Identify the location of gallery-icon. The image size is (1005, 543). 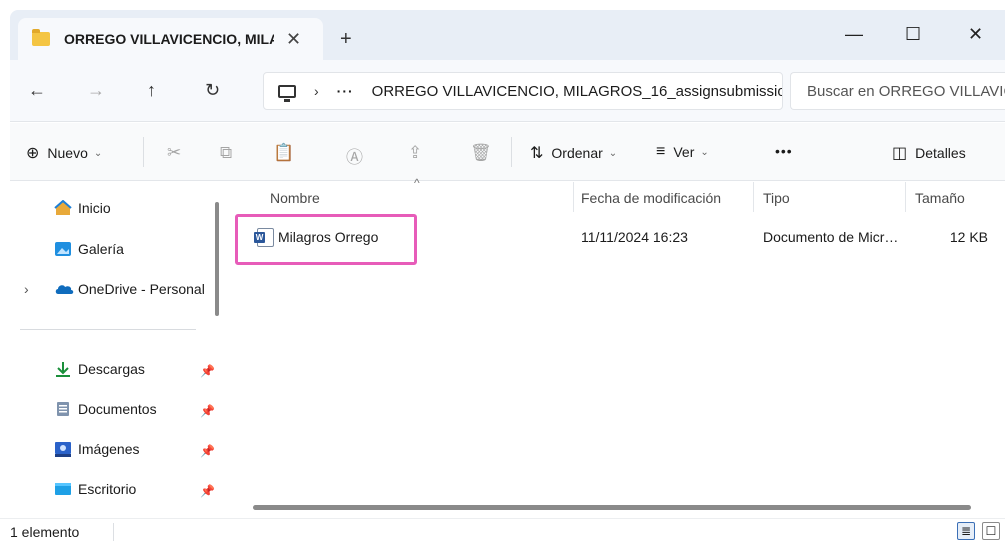
(63, 249).